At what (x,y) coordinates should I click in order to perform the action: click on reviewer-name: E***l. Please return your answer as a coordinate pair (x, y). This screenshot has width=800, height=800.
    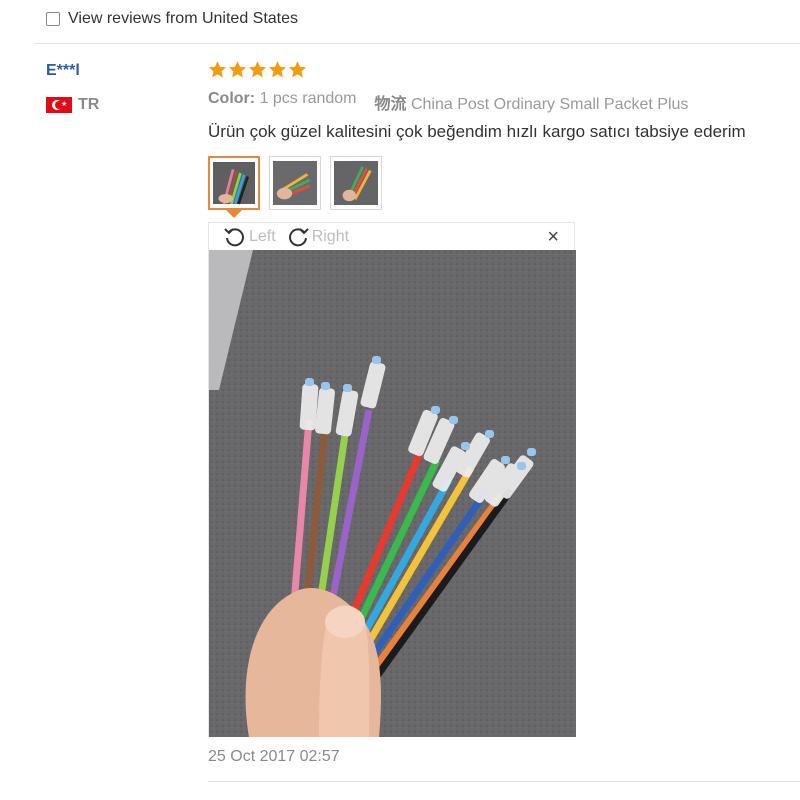
    Looking at the image, I should click on (63, 70).